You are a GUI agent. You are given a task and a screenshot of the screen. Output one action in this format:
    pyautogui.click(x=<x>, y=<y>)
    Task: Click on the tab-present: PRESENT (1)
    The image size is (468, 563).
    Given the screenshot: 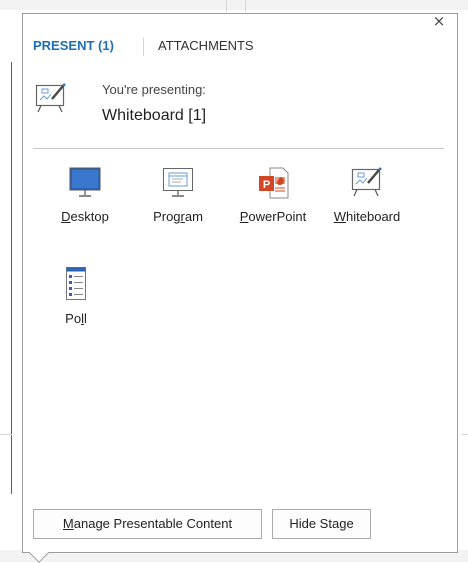 What is the action you would take?
    pyautogui.click(x=73, y=45)
    